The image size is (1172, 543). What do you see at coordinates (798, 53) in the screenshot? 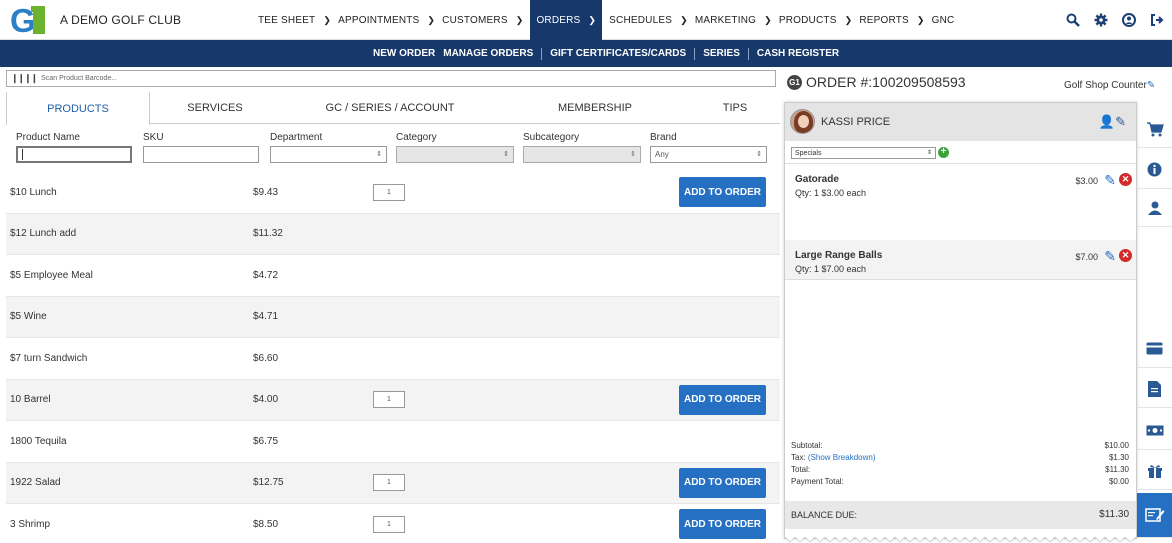
I see `subnav-cash-register: CASH REGISTER` at bounding box center [798, 53].